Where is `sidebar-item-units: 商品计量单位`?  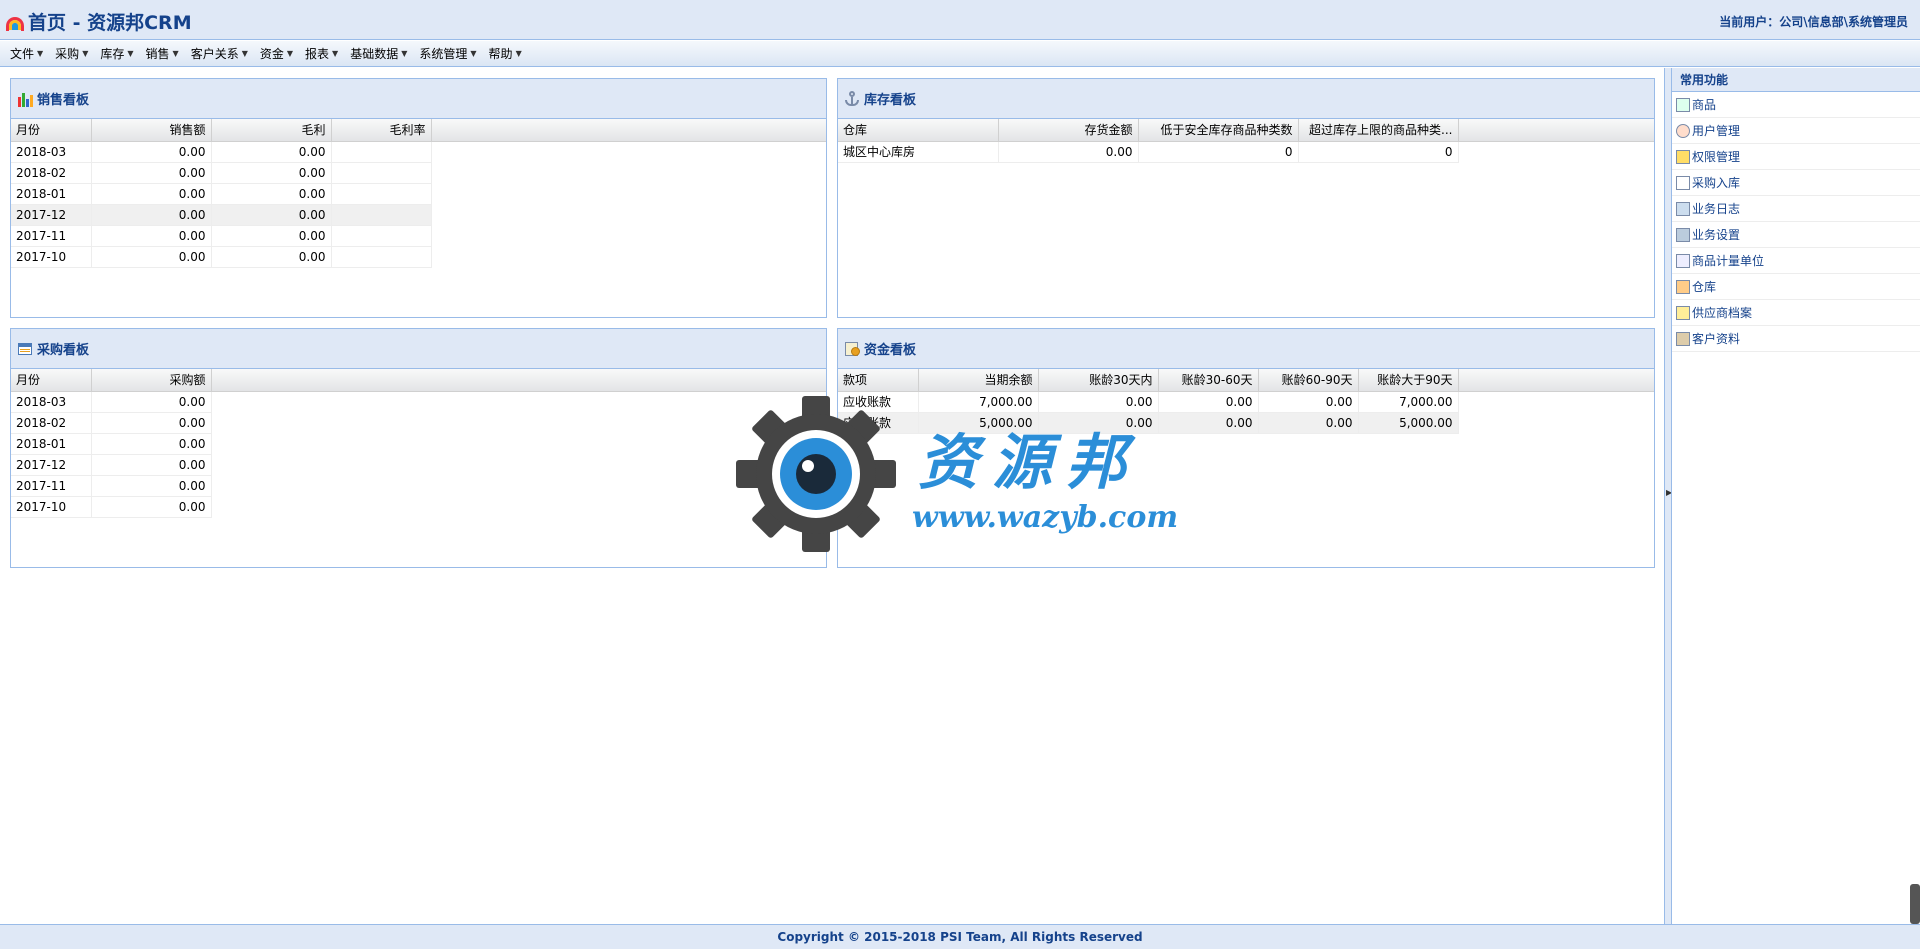
sidebar-item-units: 商品计量单位 is located at coordinates (1796, 261).